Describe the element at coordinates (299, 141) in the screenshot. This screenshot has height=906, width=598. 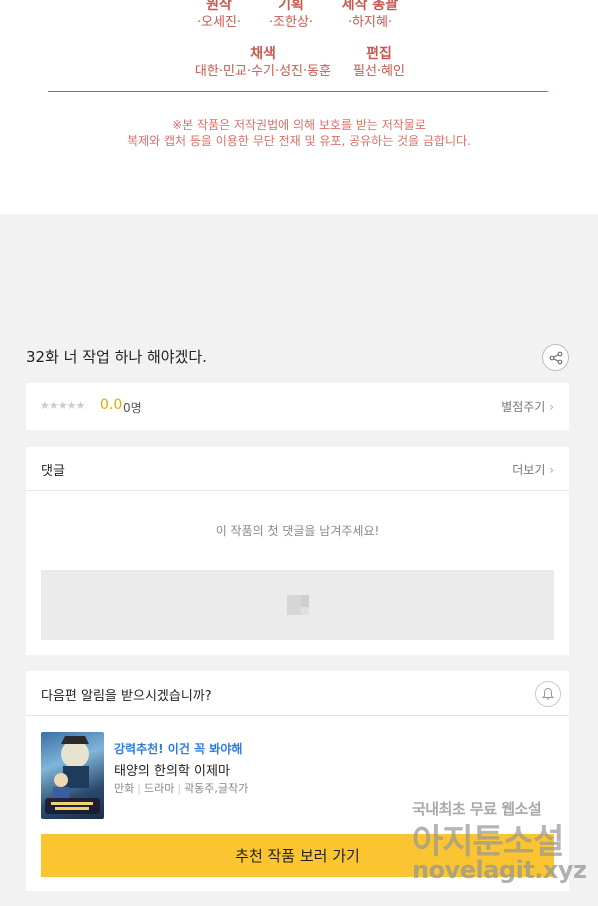
I see `copyright-notice-line2: 복제와 캡처 등을 이용한 무단 전재 및 유포, 공유하는 것을 금합니다.` at that location.